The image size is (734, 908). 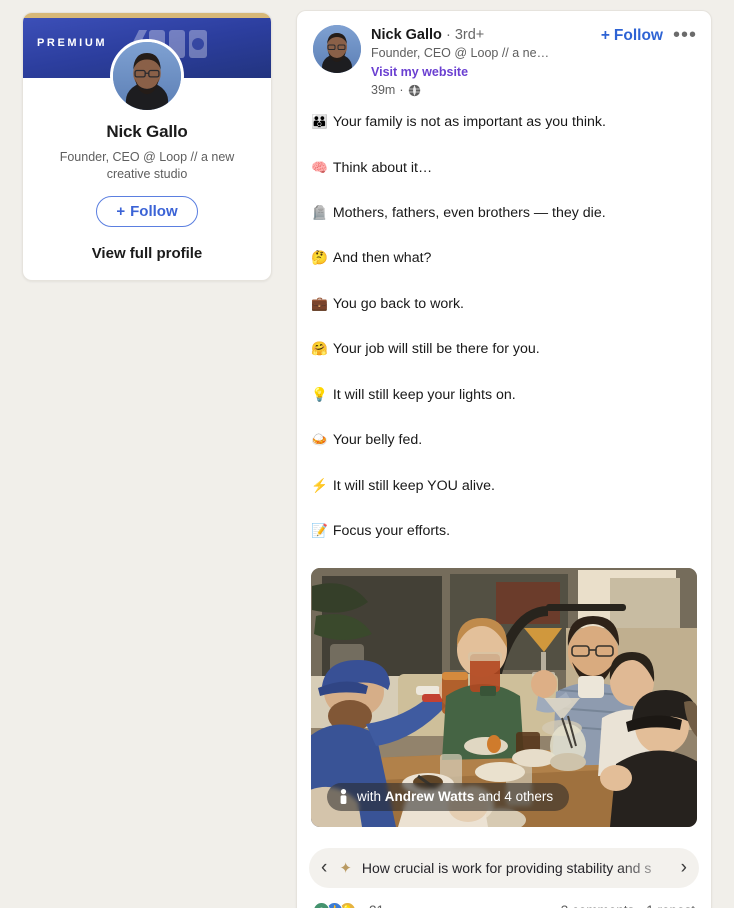 I want to click on photo-tag-person: Andrew Watts, so click(x=429, y=797).